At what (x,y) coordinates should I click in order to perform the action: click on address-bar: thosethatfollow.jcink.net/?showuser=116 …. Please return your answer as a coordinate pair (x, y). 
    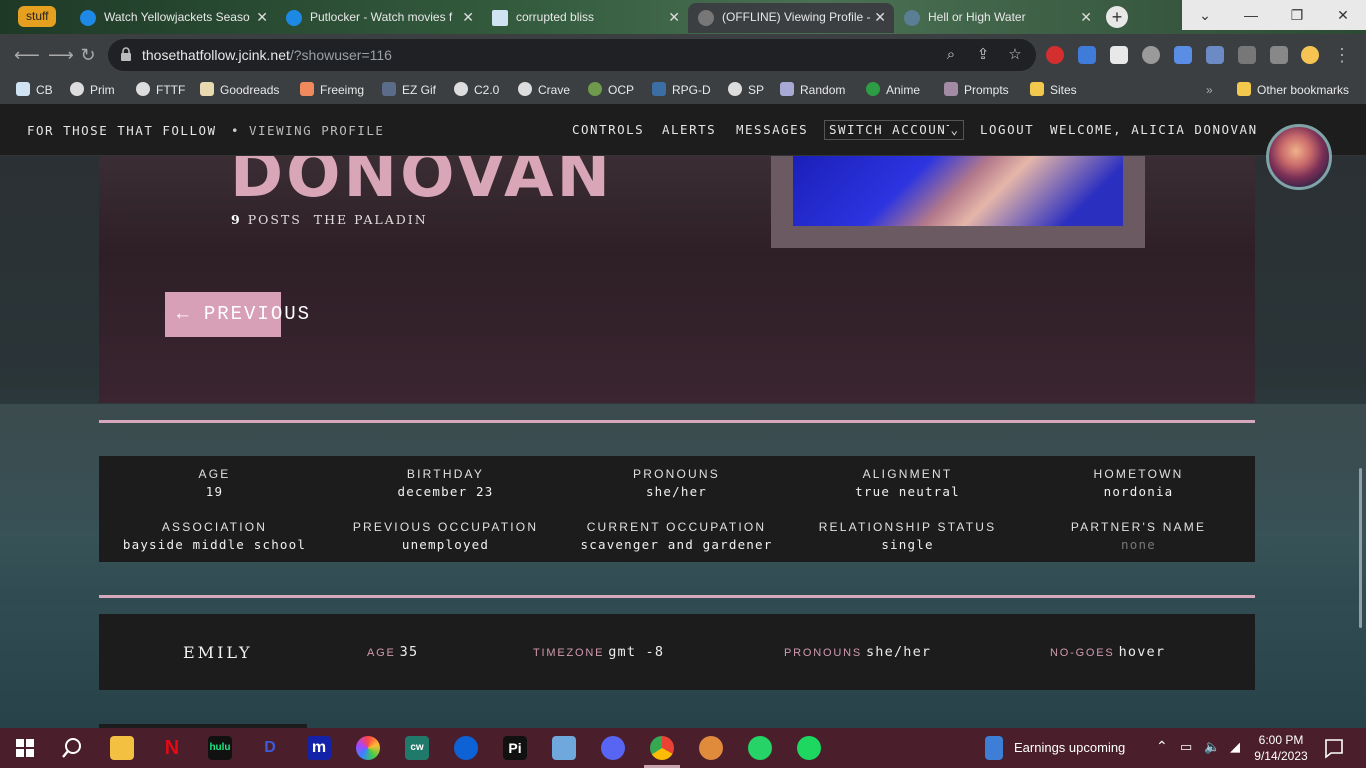
    Looking at the image, I should click on (572, 55).